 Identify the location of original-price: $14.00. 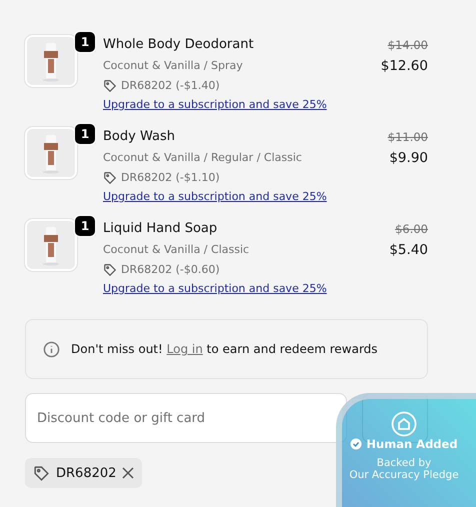
(408, 45).